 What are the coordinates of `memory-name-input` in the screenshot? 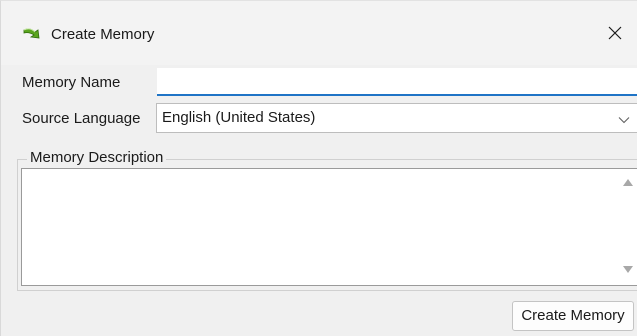 It's located at (397, 82).